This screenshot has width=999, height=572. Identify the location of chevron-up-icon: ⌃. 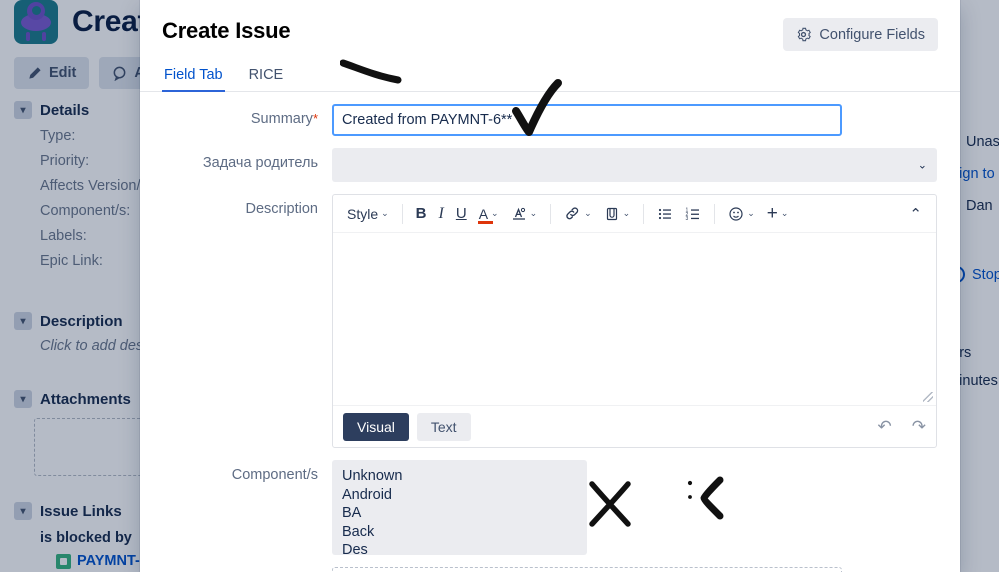
(915, 214).